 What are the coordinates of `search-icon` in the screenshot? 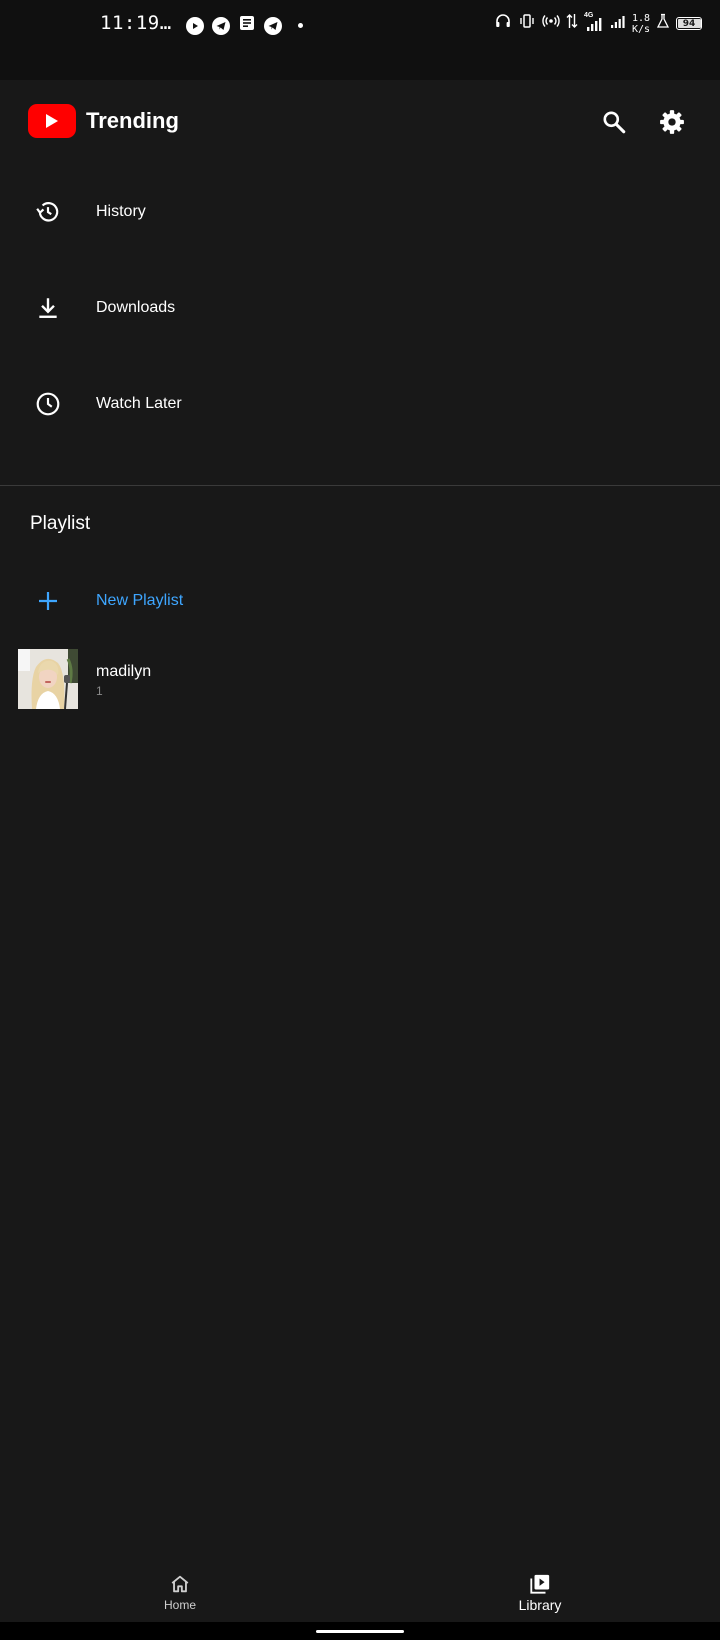 It's located at (614, 122).